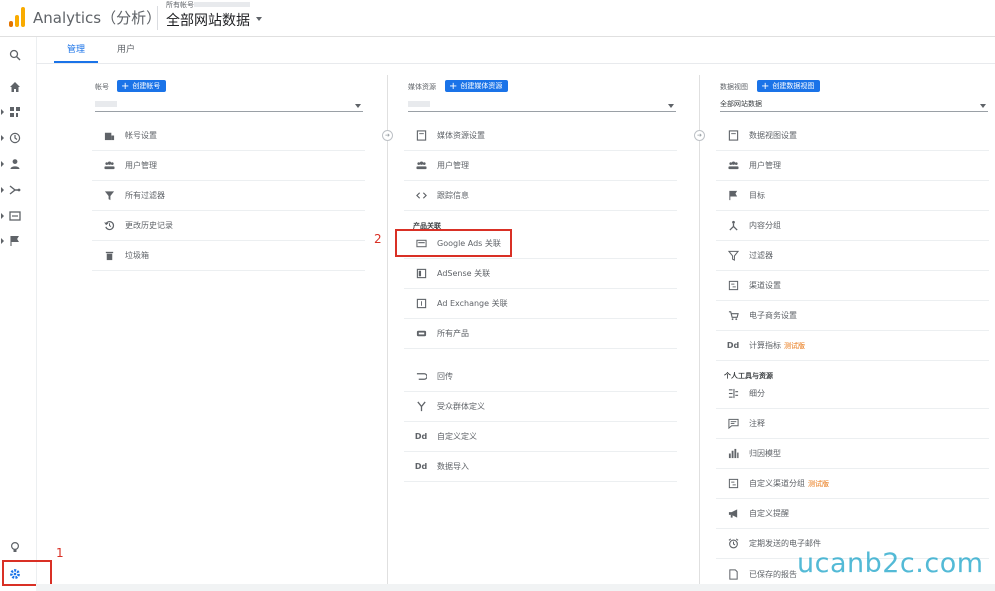 Image resolution: width=995 pixels, height=591 pixels. What do you see at coordinates (378, 239) in the screenshot?
I see `annotation-number-2: 2` at bounding box center [378, 239].